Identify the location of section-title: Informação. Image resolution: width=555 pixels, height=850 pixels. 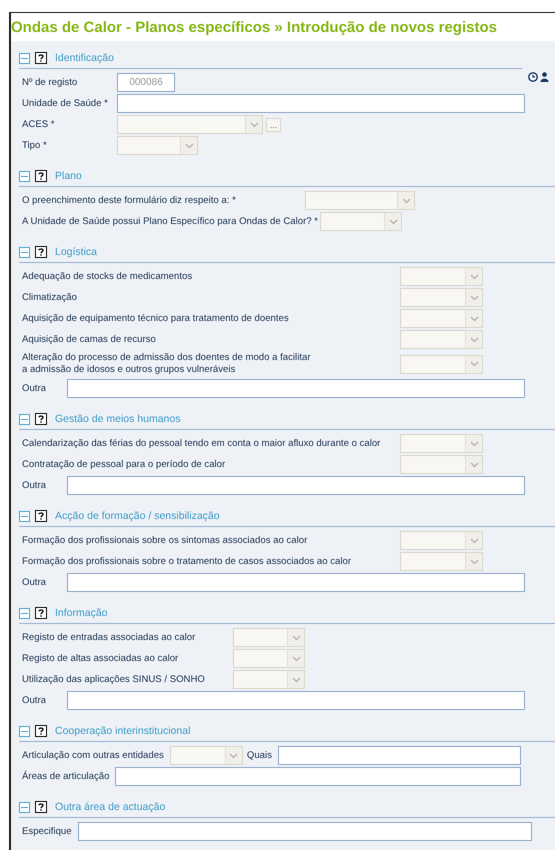
(81, 613).